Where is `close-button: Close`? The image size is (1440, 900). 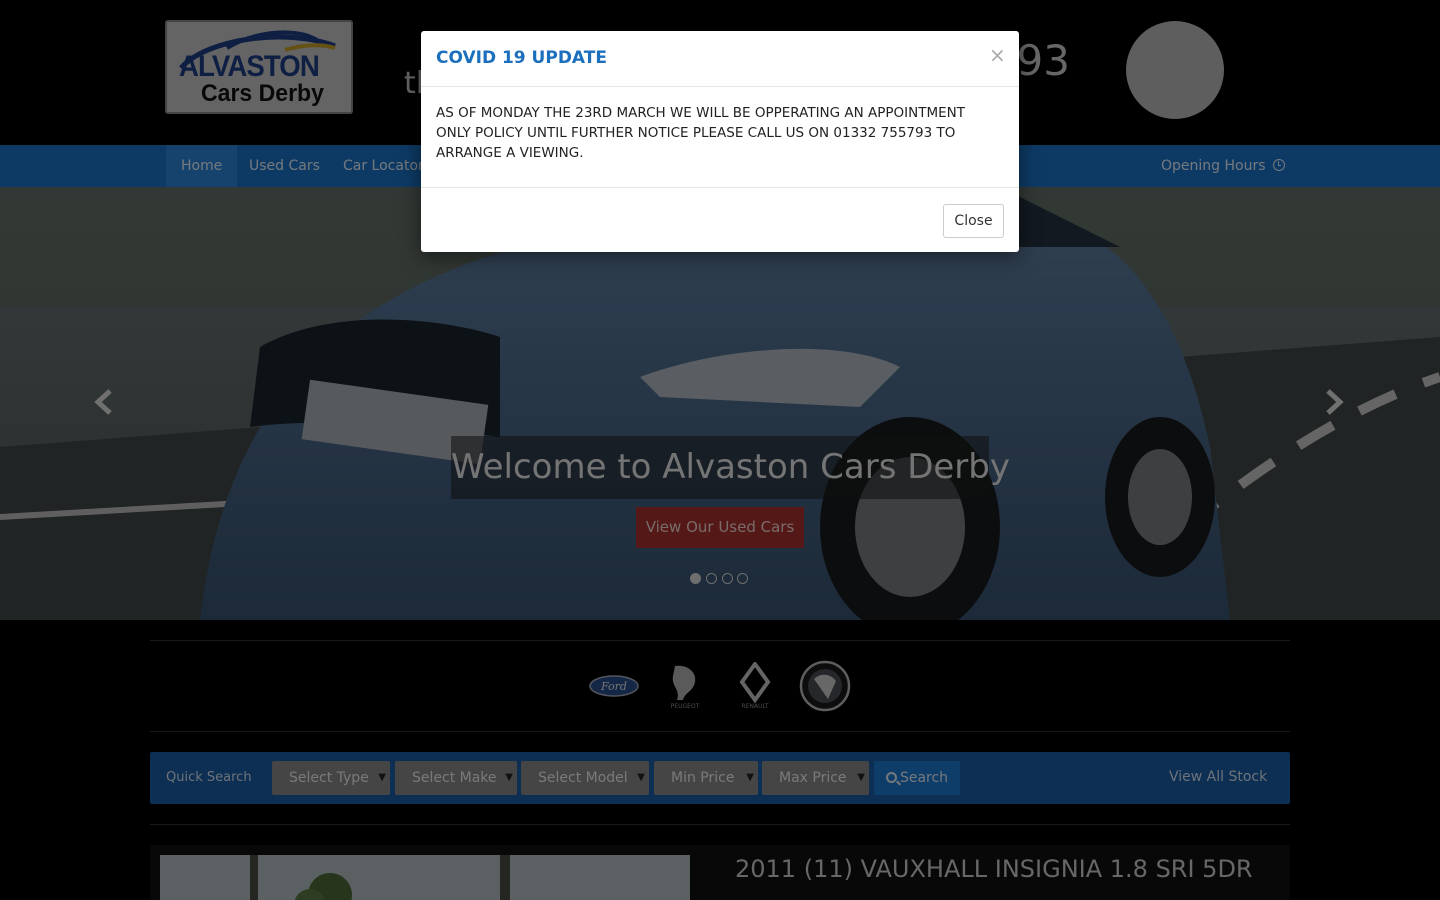 close-button: Close is located at coordinates (973, 221).